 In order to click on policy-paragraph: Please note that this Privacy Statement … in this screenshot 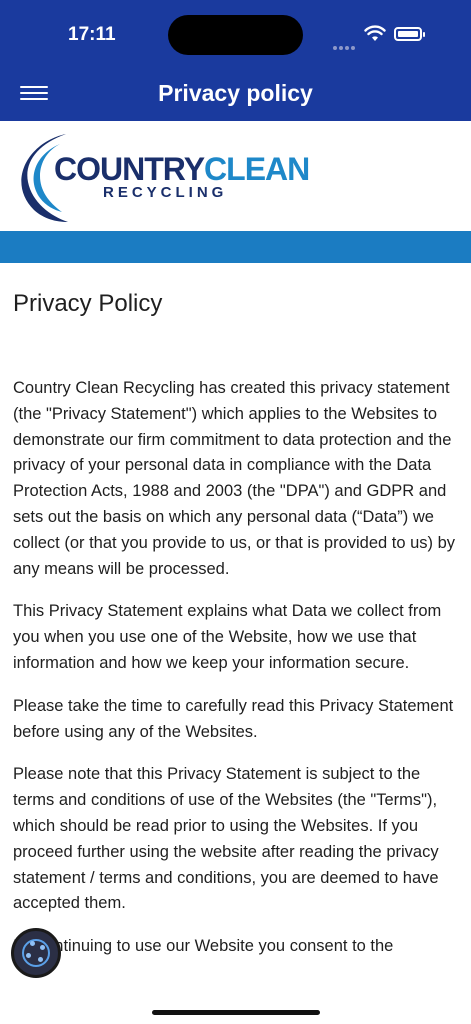, I will do `click(226, 839)`.